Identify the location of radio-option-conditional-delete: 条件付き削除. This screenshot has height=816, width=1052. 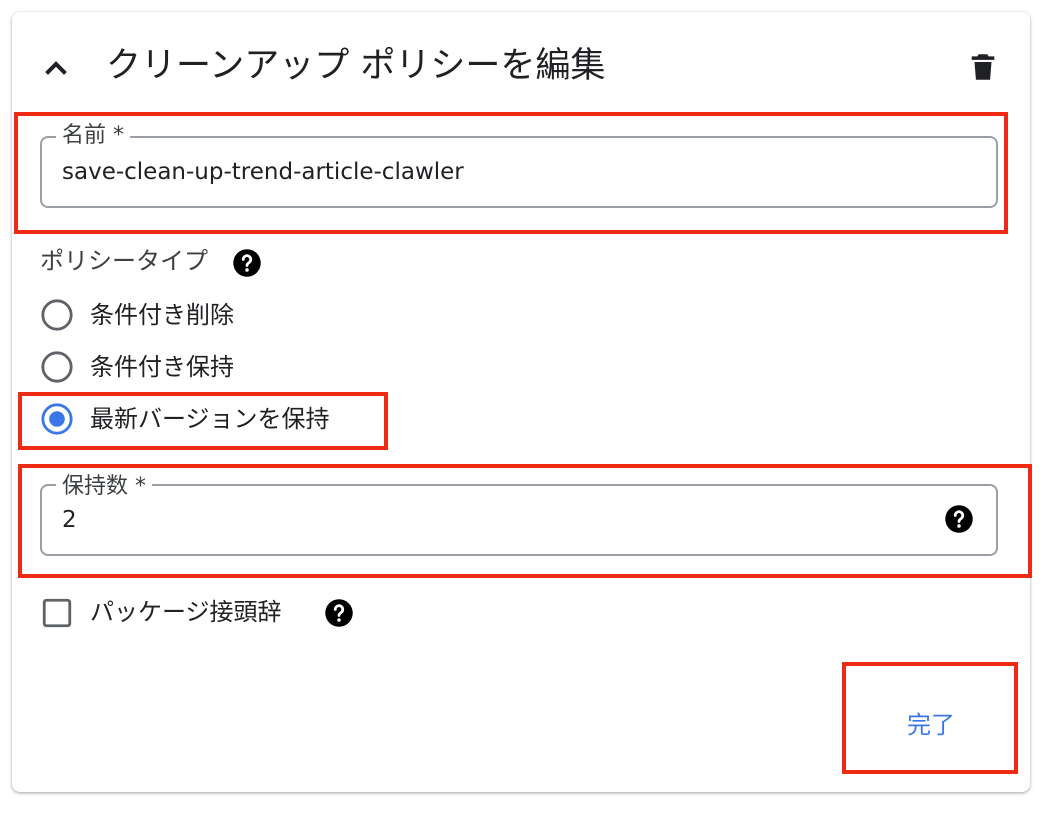
(190, 316).